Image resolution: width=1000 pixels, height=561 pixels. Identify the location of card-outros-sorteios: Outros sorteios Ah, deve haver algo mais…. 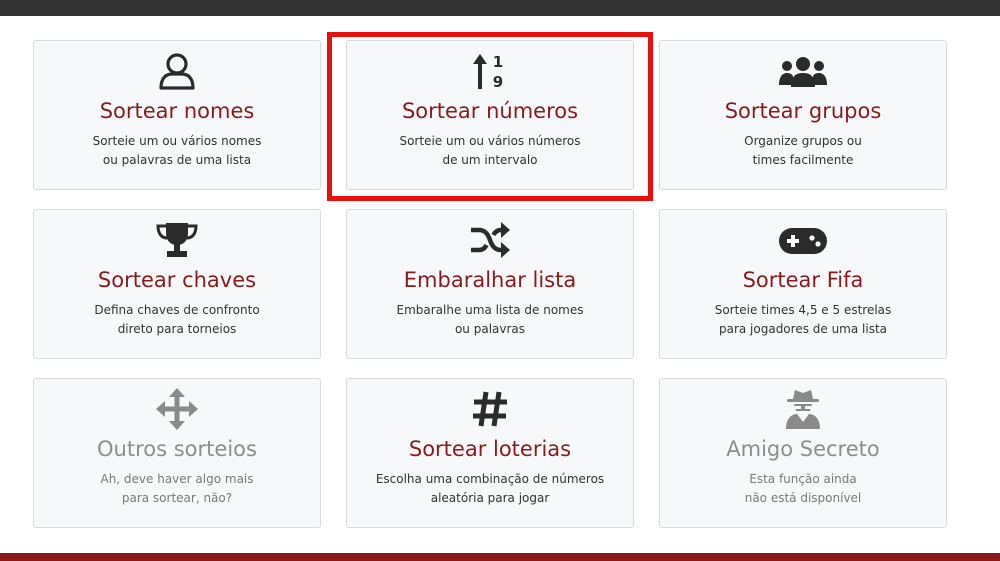
(177, 453).